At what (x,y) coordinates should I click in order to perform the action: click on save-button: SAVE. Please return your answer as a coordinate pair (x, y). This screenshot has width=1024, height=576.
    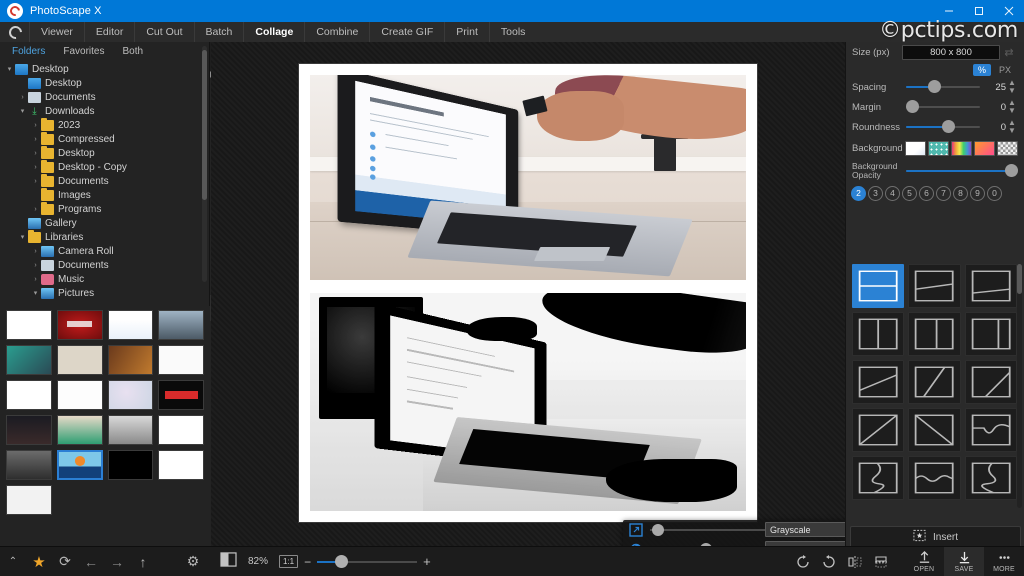
    Looking at the image, I should click on (964, 561).